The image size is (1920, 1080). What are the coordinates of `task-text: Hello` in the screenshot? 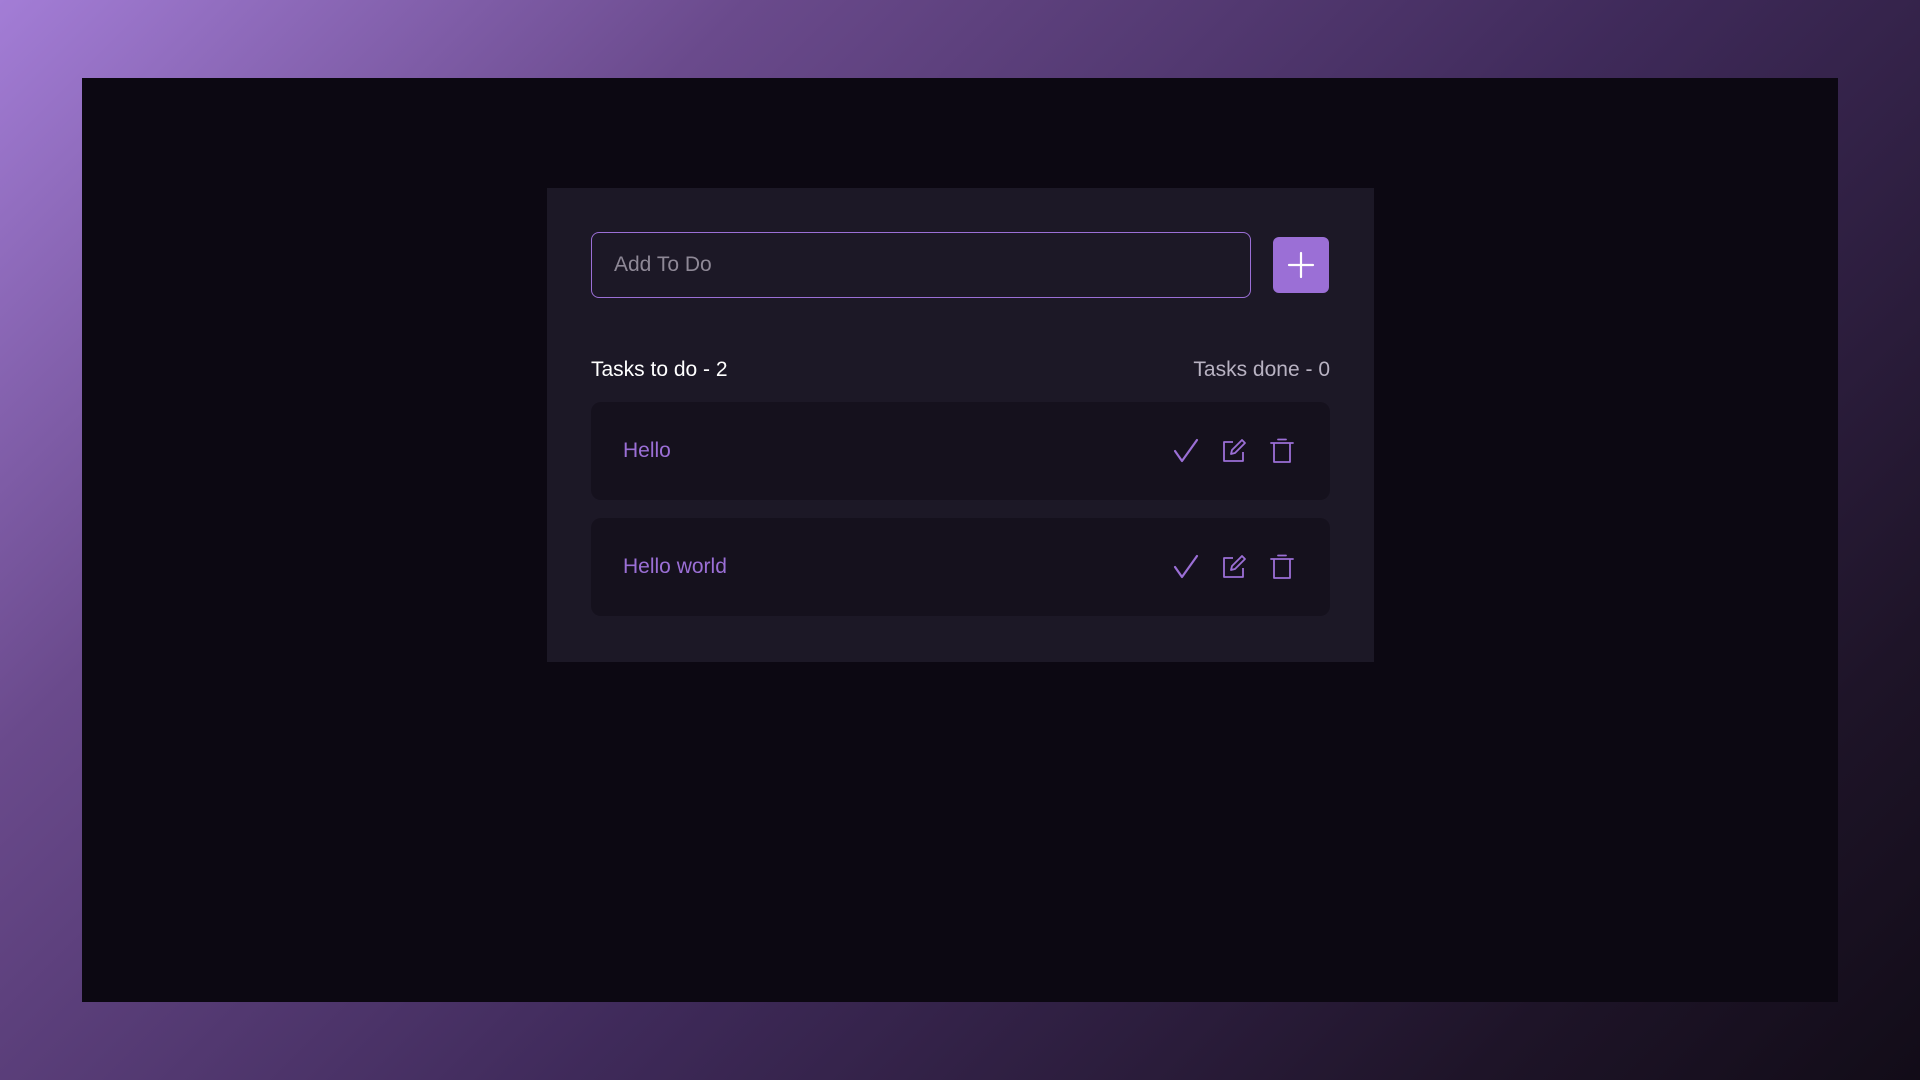 It's located at (647, 450).